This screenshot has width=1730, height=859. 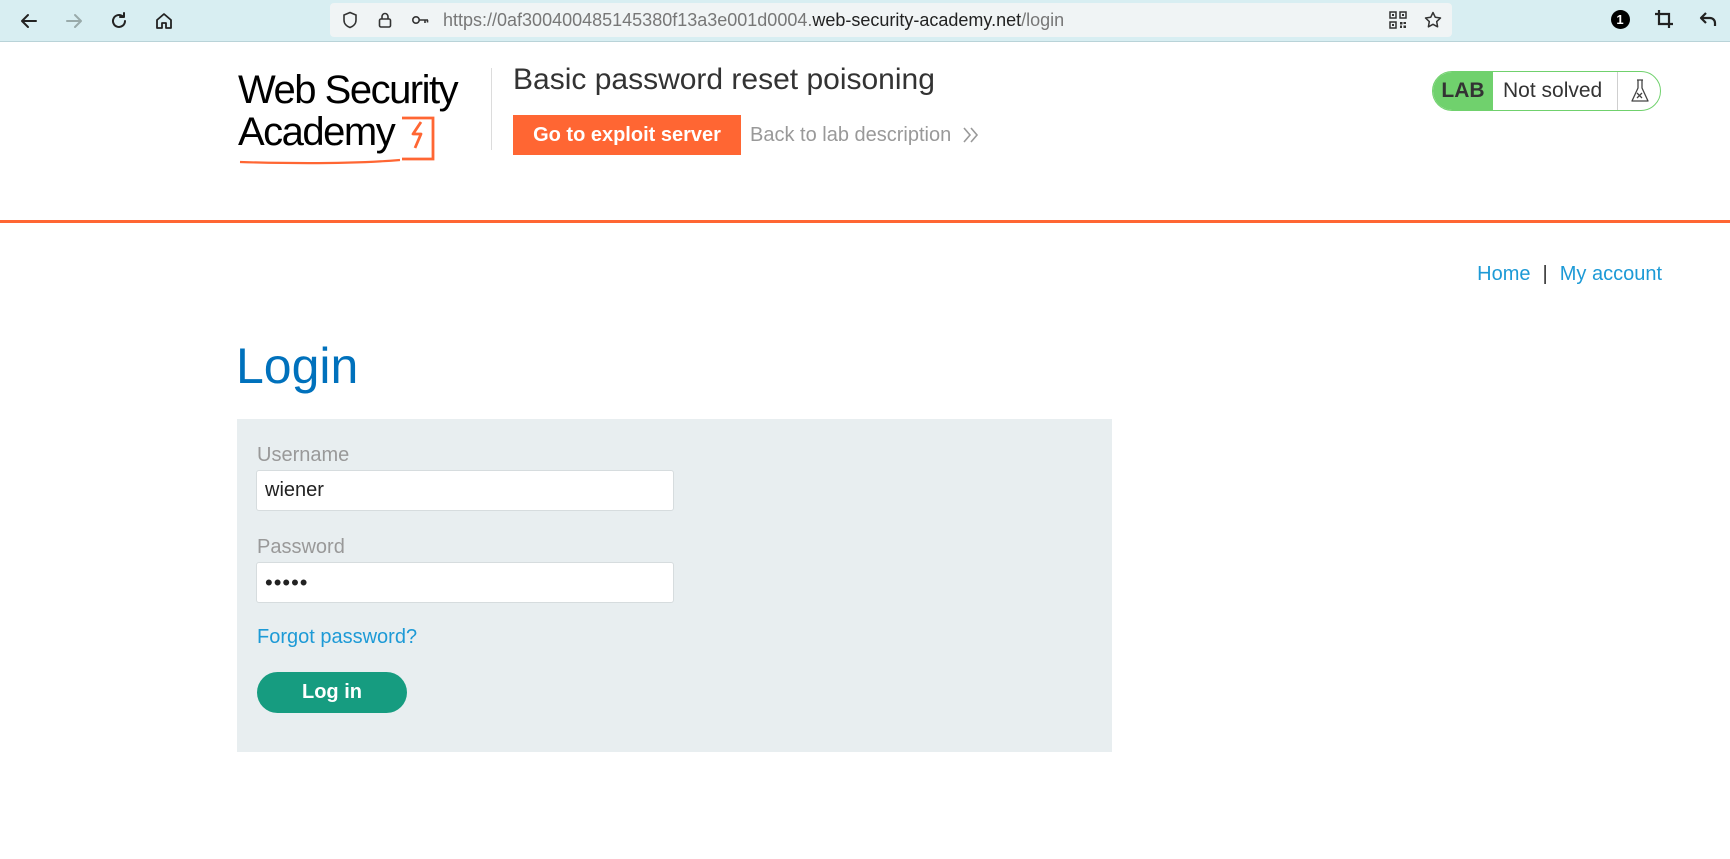 I want to click on go-to-exploit-server-button: Go to exploit server, so click(x=627, y=135).